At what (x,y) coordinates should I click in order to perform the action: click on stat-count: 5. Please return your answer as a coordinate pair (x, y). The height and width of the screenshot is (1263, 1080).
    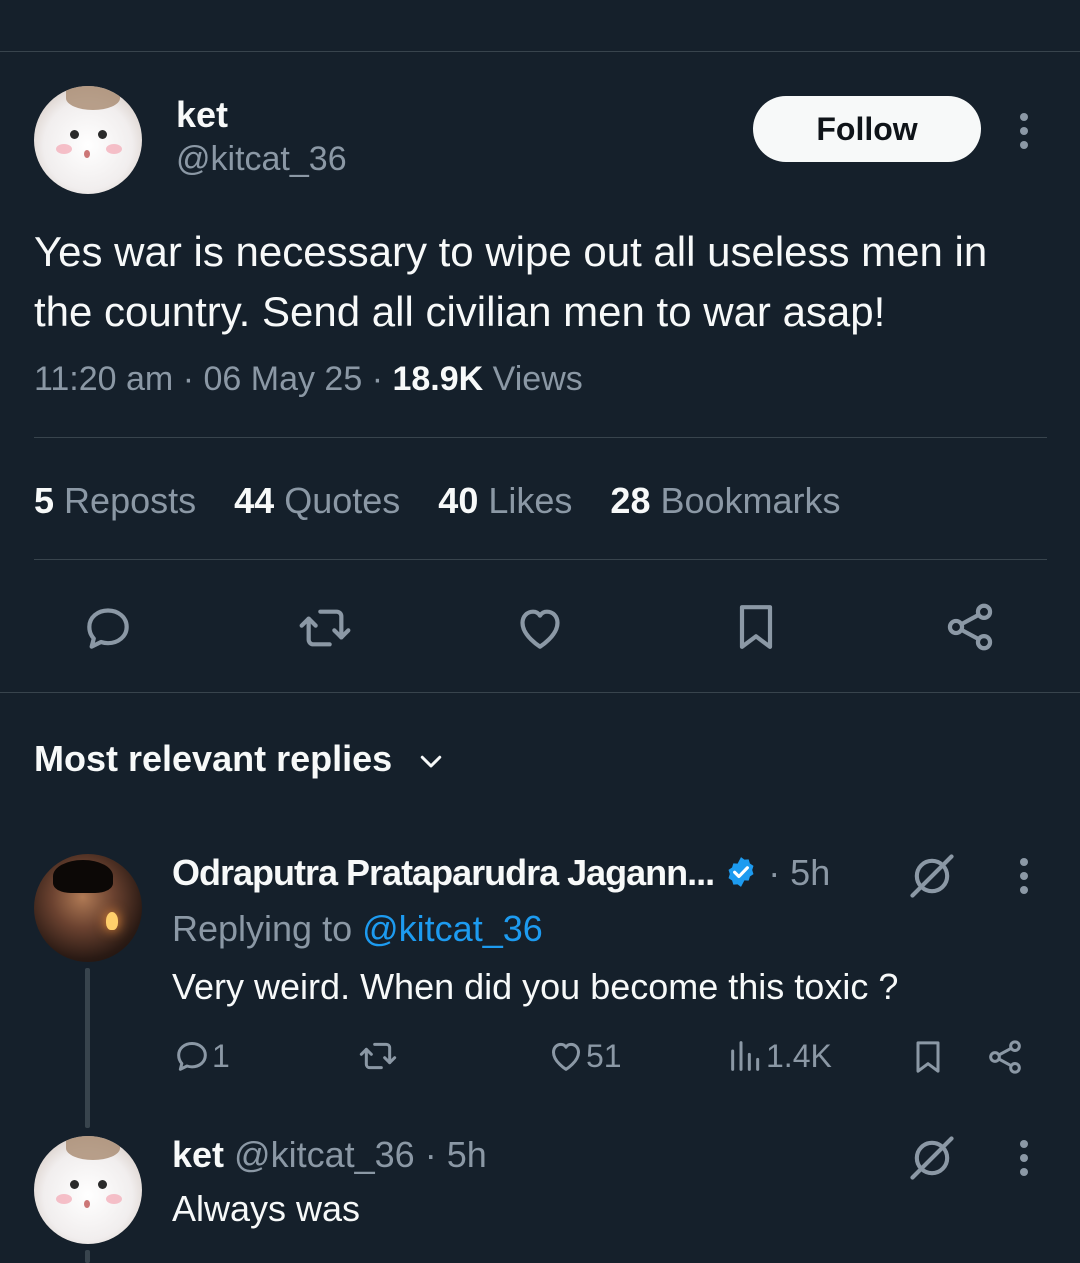
    Looking at the image, I should click on (44, 500).